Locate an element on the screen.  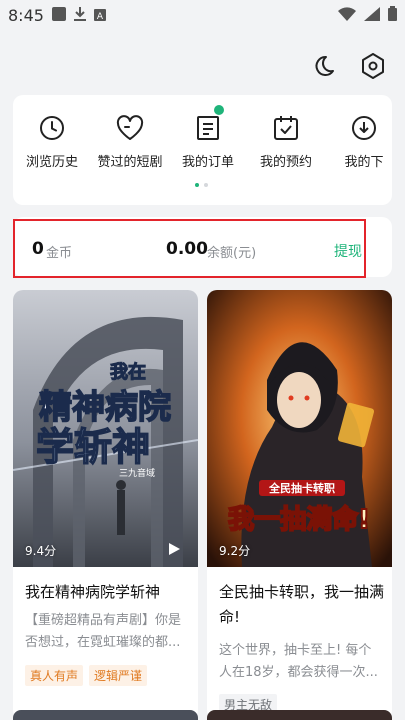
quick-item-label: 赞过的短剧 is located at coordinates (130, 162).